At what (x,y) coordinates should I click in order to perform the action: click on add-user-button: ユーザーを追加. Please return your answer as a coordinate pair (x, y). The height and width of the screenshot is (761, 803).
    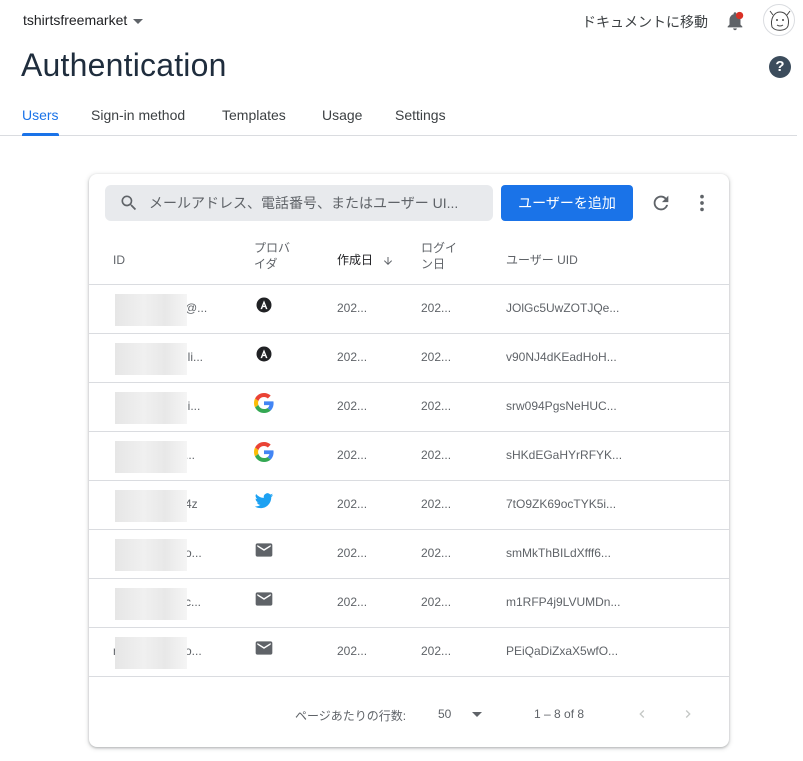
    Looking at the image, I should click on (567, 203).